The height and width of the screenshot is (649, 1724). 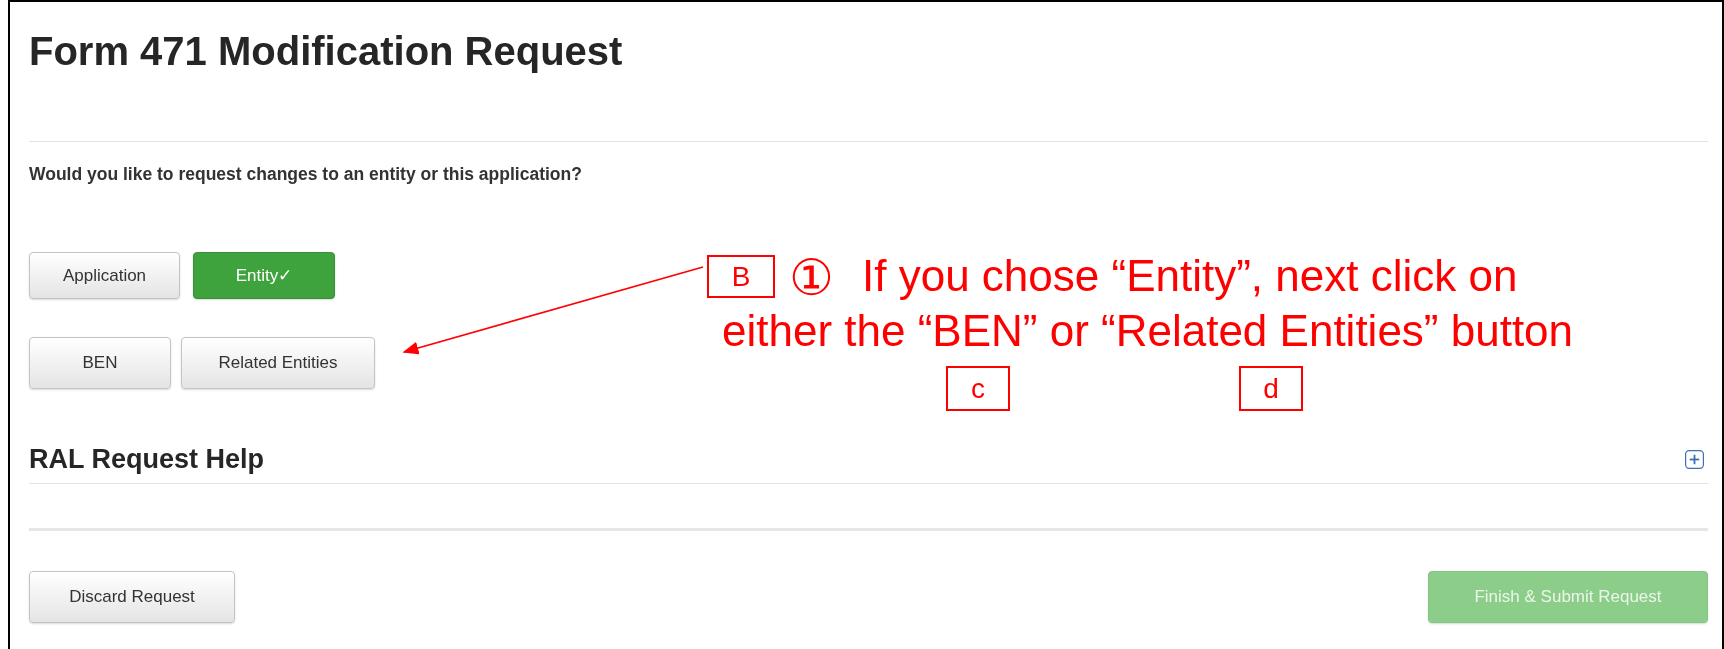 I want to click on discard-button: Discard Request, so click(x=132, y=597).